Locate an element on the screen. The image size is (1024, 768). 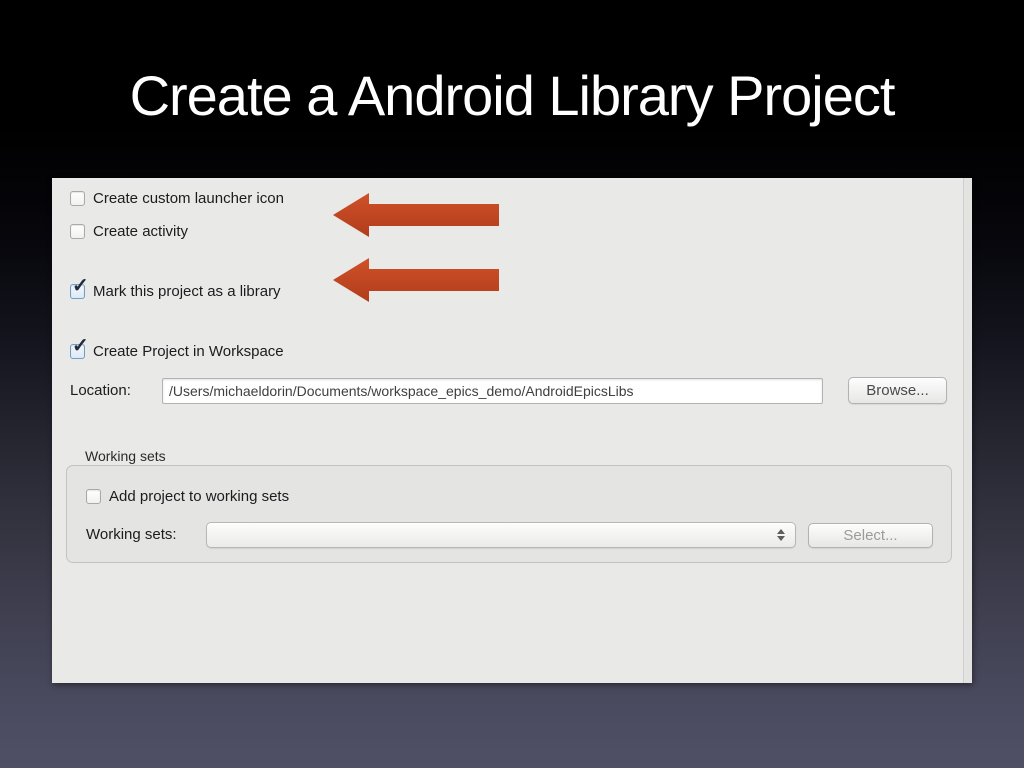
slide-title: Create a Android Library Project is located at coordinates (512, 95).